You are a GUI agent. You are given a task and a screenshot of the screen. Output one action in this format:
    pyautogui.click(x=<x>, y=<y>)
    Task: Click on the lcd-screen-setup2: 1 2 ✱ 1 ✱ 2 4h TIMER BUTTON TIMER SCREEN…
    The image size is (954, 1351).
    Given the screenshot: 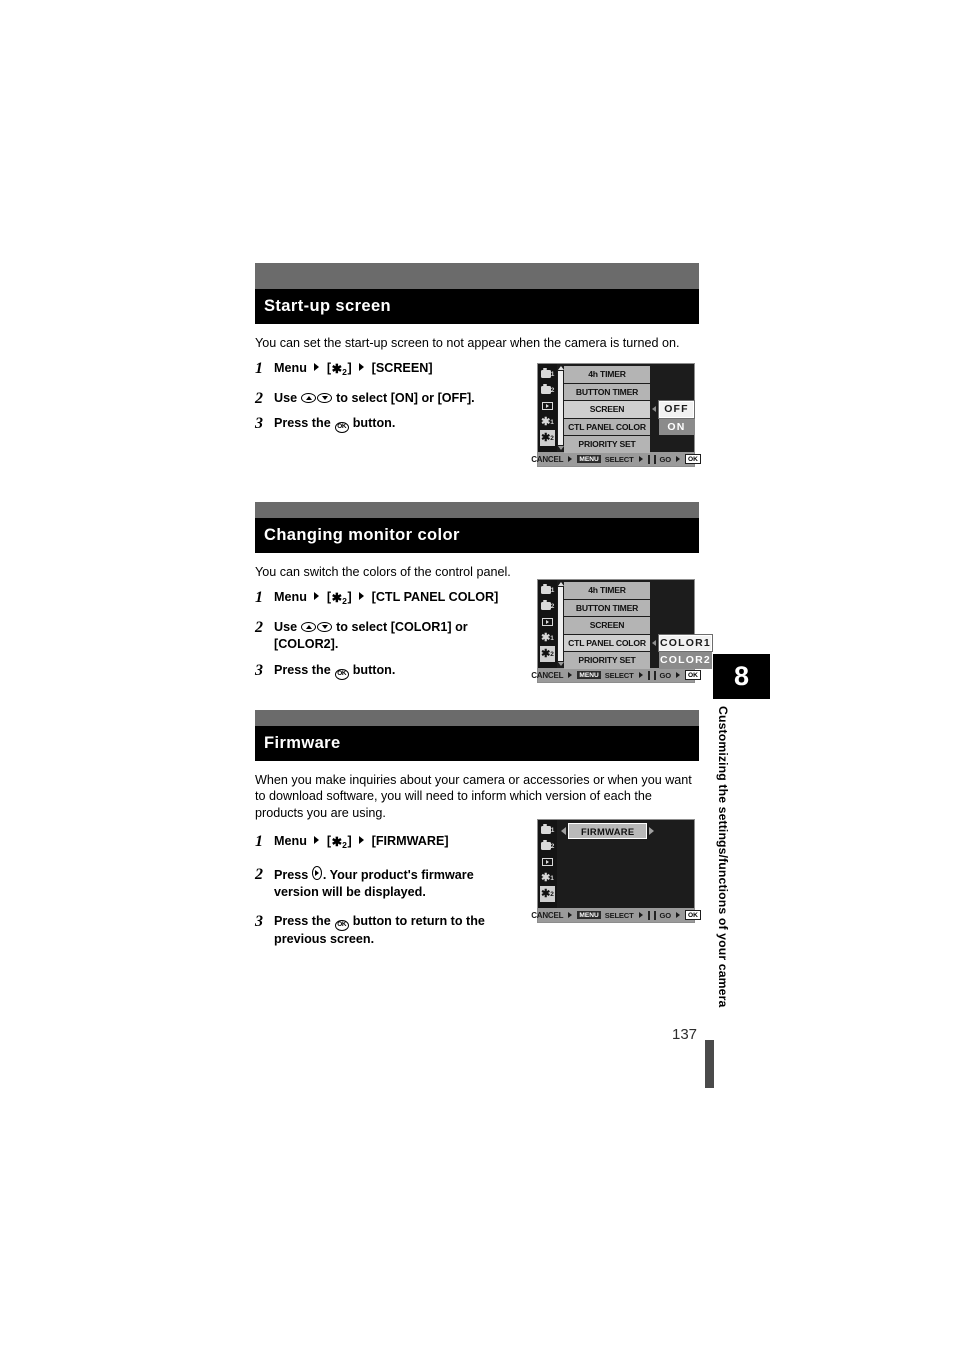 What is the action you would take?
    pyautogui.click(x=616, y=415)
    